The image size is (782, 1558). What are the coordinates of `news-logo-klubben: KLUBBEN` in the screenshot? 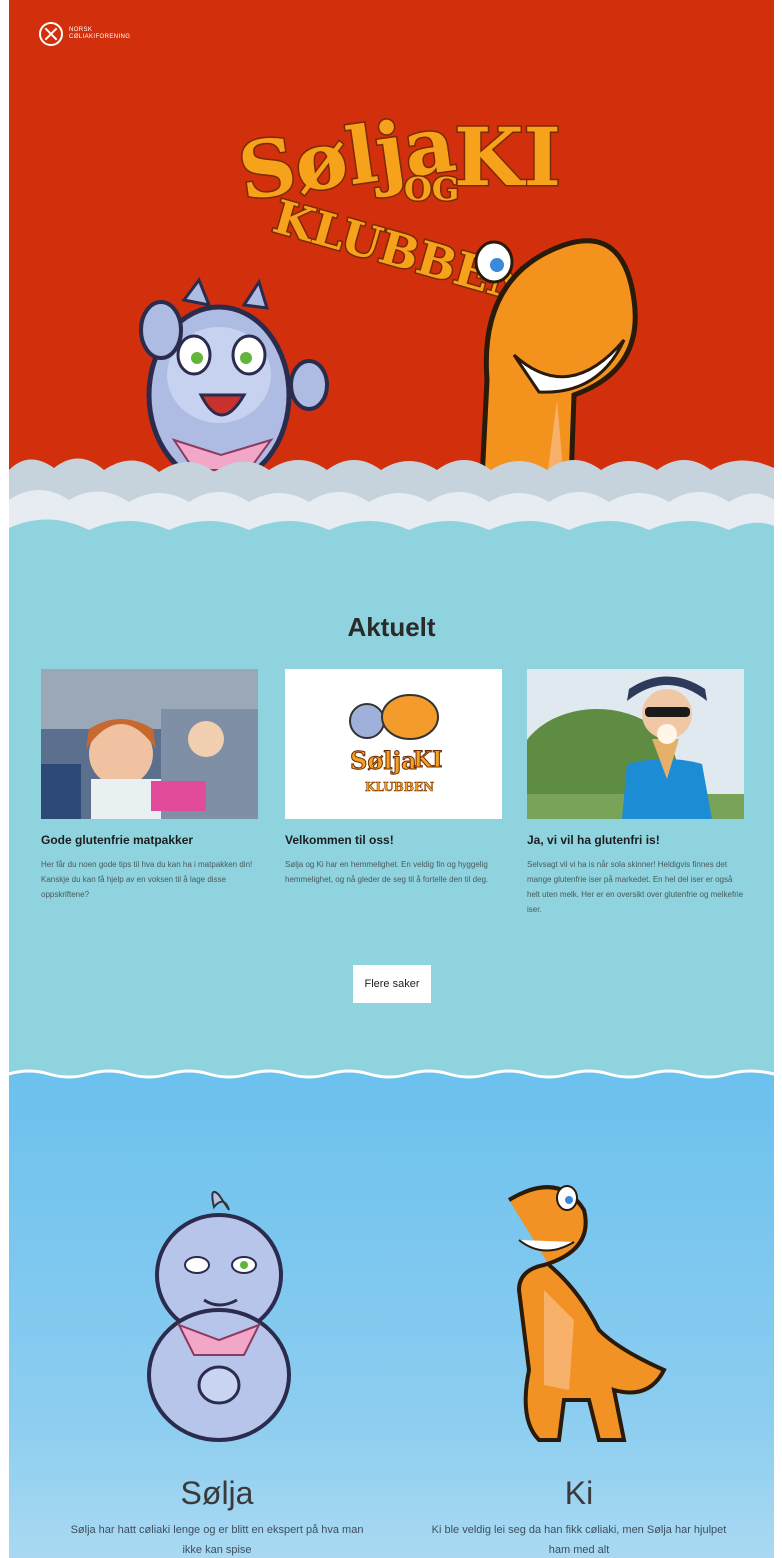 It's located at (399, 787).